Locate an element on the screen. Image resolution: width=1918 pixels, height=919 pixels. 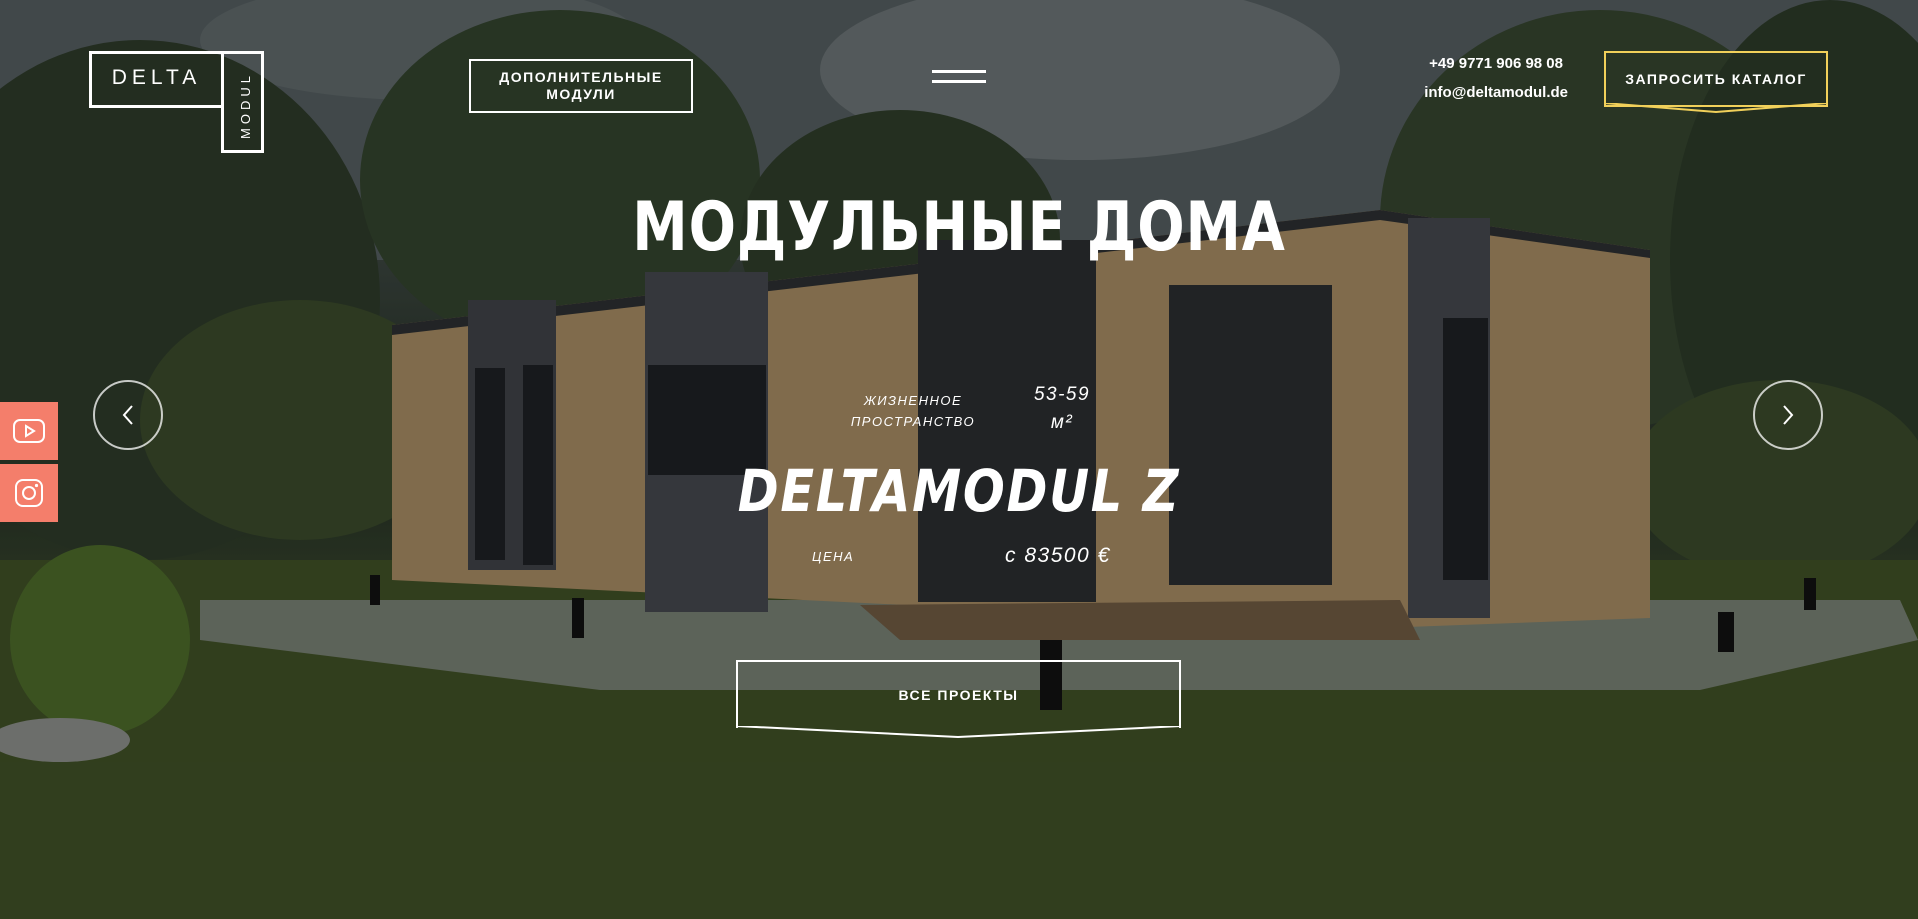
site-logo: DELTA MODUL is located at coordinates (178, 102).